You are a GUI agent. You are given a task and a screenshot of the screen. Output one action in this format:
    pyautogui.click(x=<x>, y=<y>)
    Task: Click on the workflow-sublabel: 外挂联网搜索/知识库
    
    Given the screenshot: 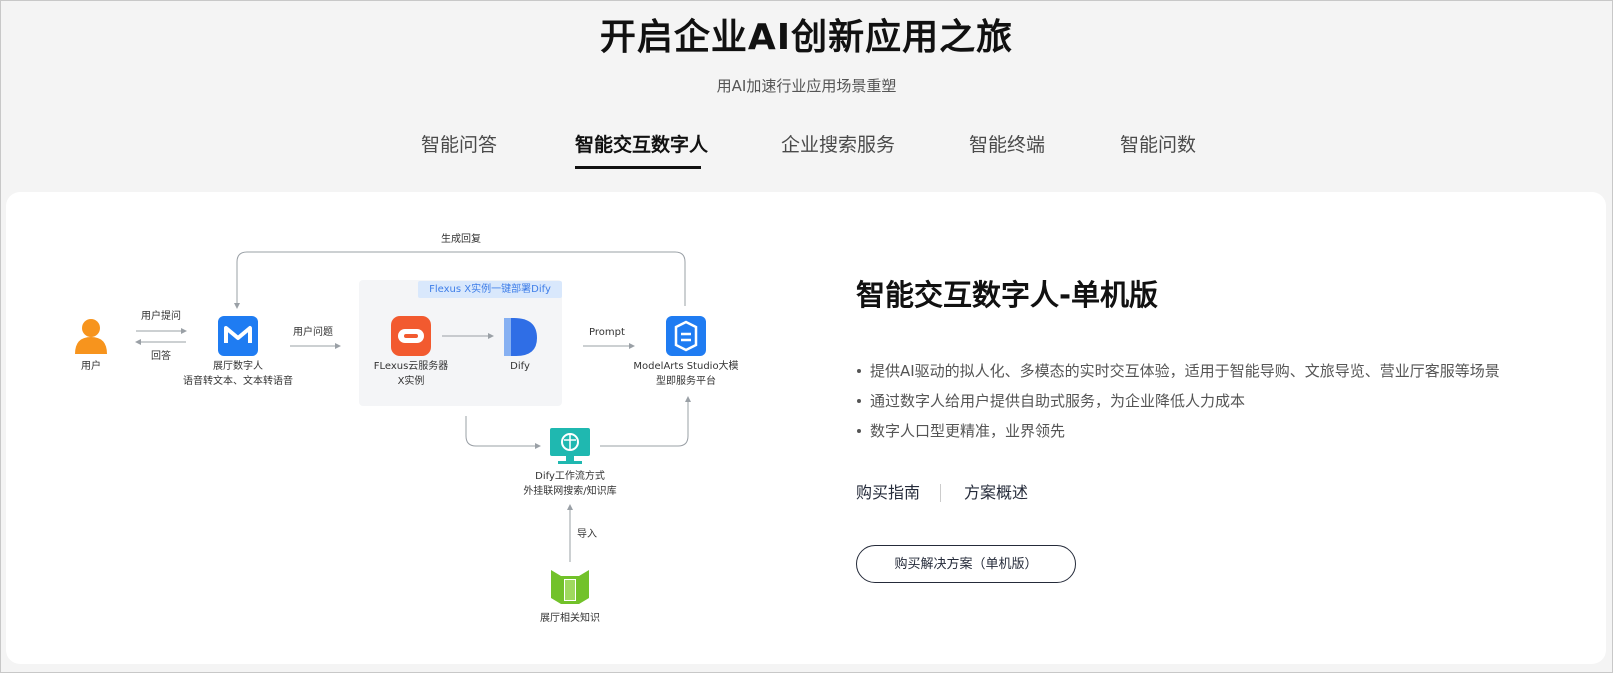 What is the action you would take?
    pyautogui.click(x=570, y=491)
    